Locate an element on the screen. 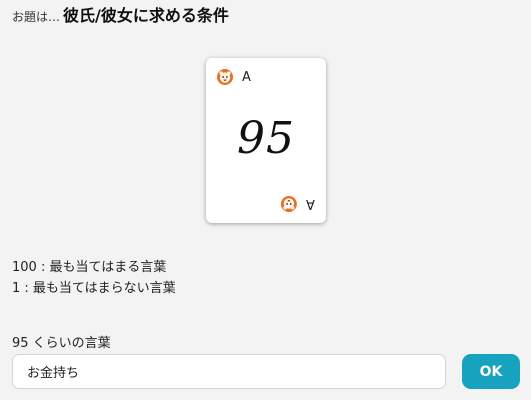  topic-header: お題は… 彼氏/彼女に求める条件 is located at coordinates (120, 13).